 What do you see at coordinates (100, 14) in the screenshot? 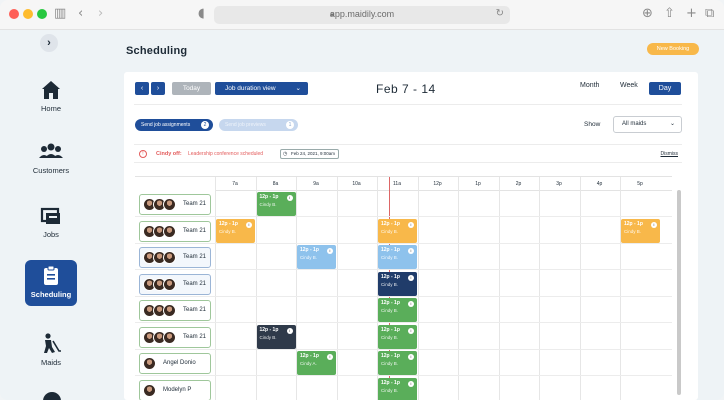
I see `forward-icon: ›` at bounding box center [100, 14].